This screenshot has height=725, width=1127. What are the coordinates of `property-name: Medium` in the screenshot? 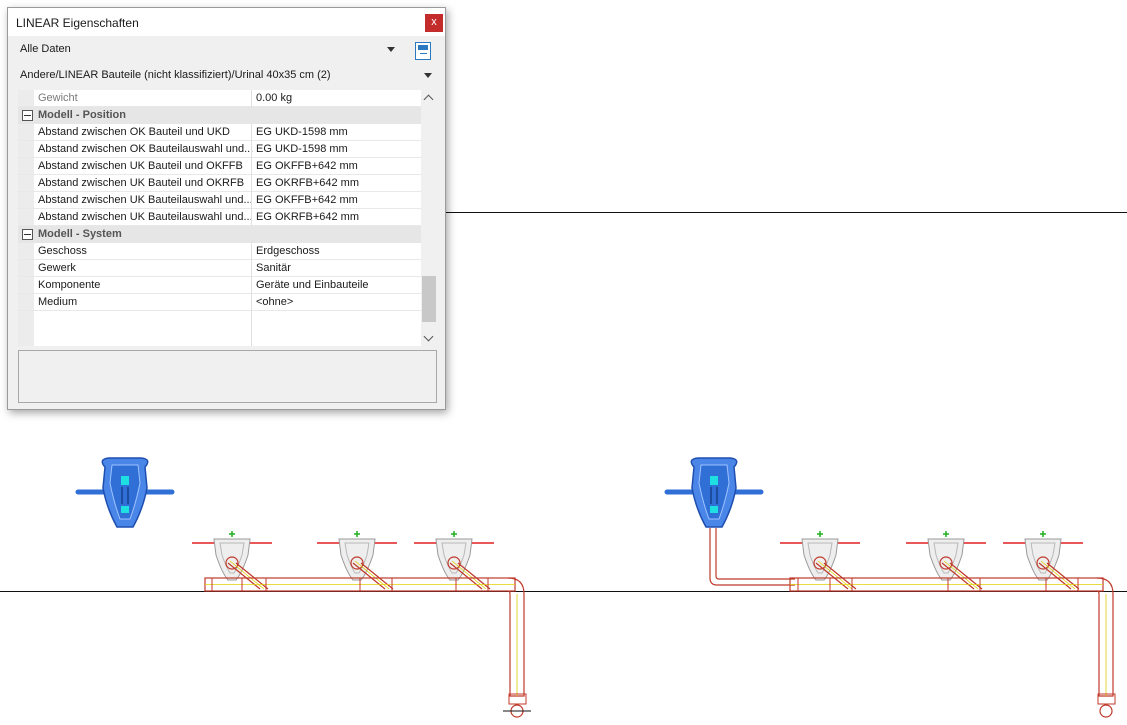 It's located at (58, 302).